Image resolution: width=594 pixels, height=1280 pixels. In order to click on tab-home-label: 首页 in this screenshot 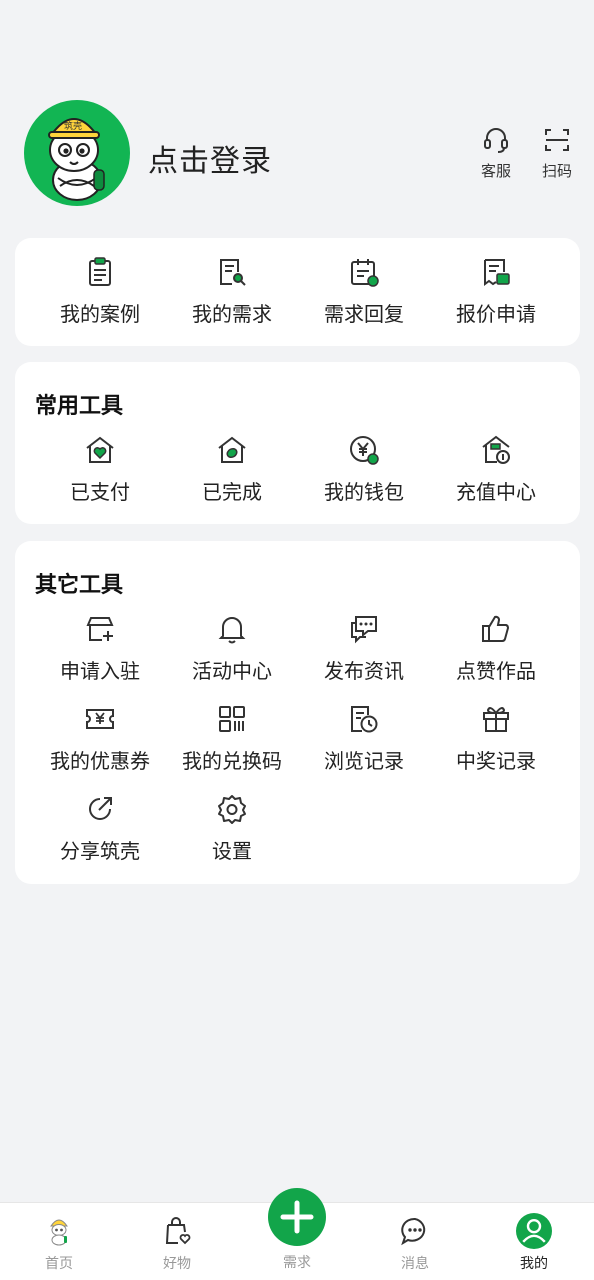, I will do `click(59, 1264)`.